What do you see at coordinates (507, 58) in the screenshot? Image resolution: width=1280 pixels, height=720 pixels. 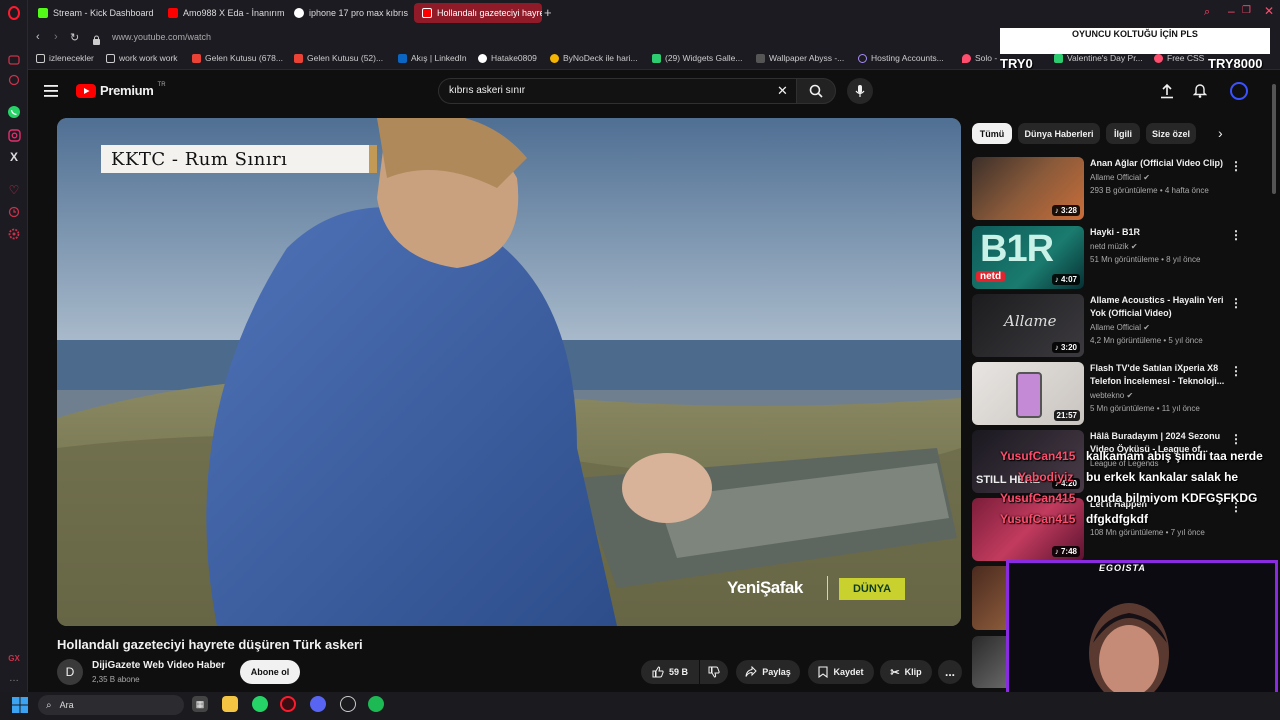 I see `bookmark-item: Hatake0809` at bounding box center [507, 58].